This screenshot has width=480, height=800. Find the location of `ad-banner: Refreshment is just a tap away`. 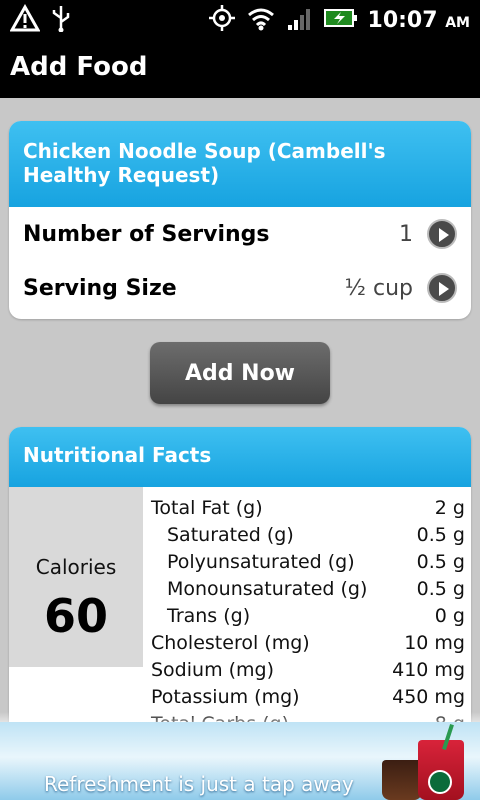

ad-banner: Refreshment is just a tap away is located at coordinates (240, 761).